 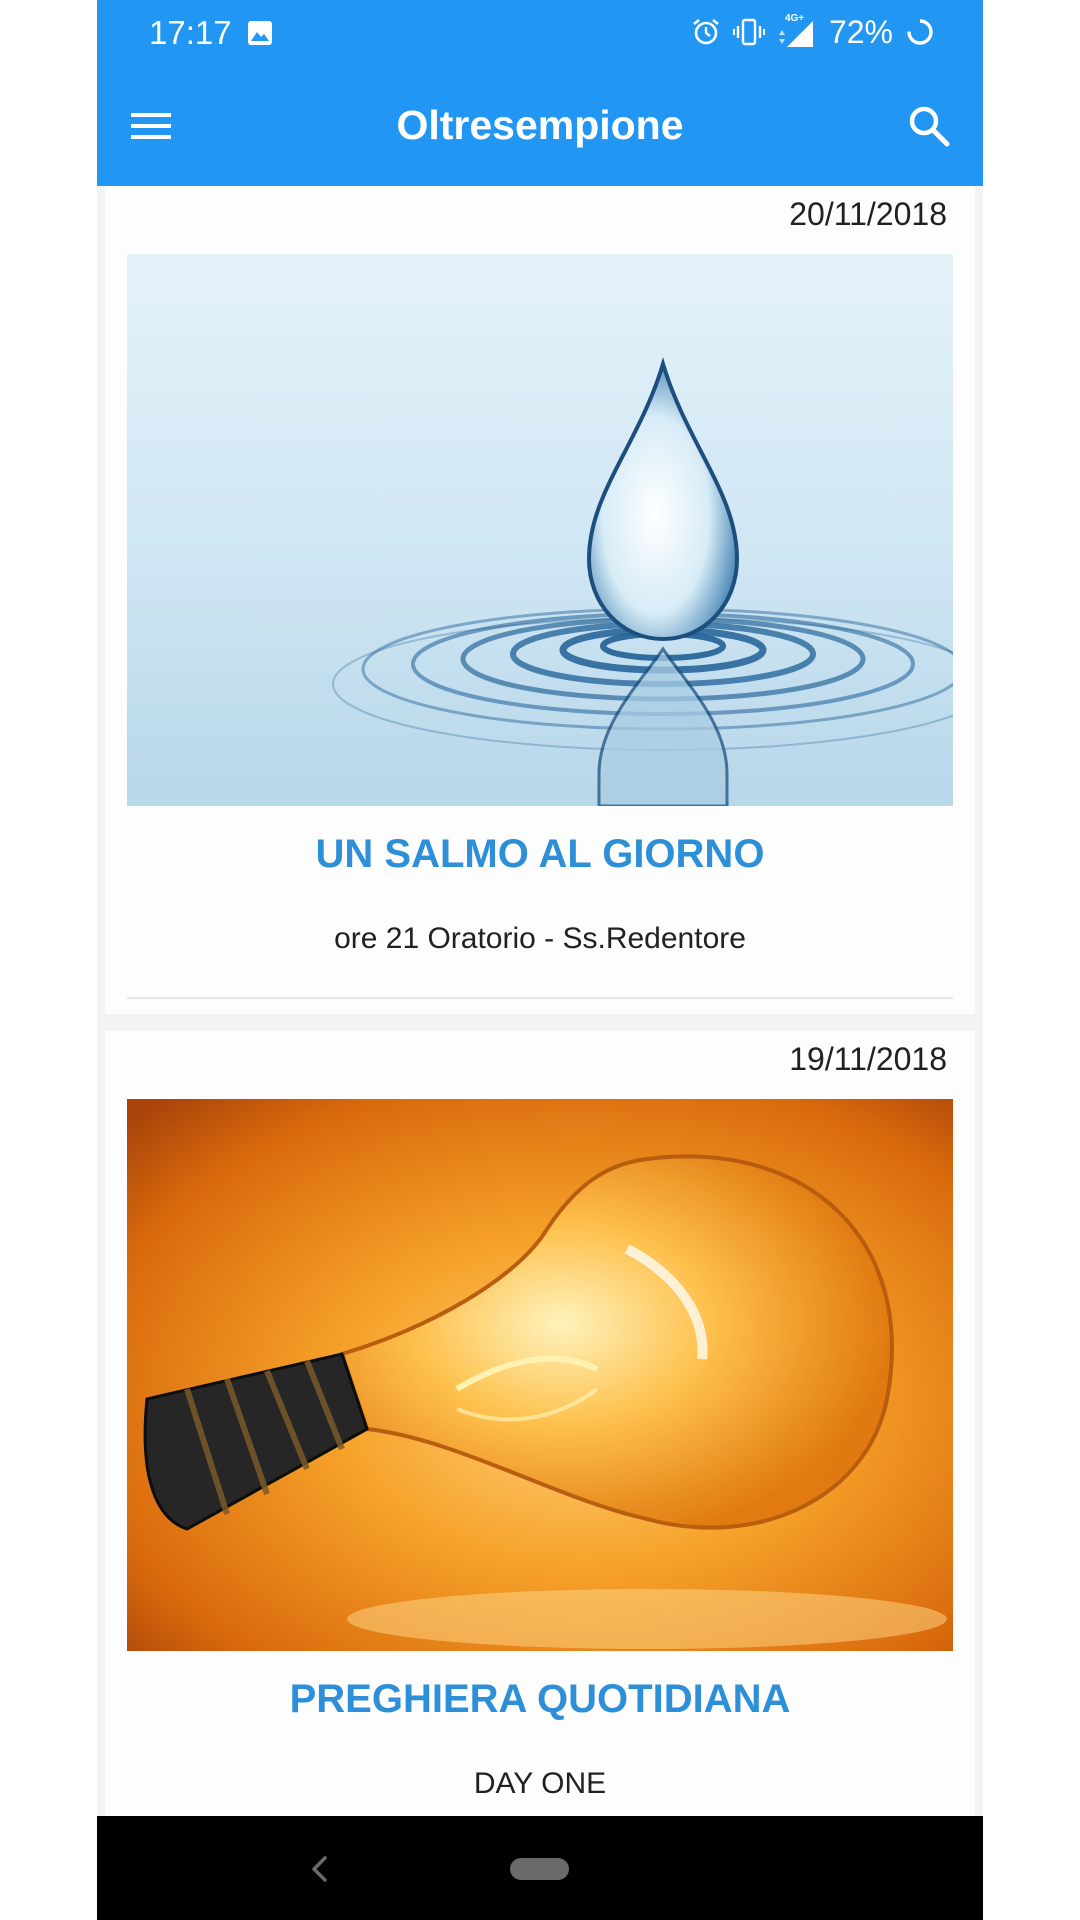 What do you see at coordinates (868, 1059) in the screenshot?
I see `card-date: 19/11/2018` at bounding box center [868, 1059].